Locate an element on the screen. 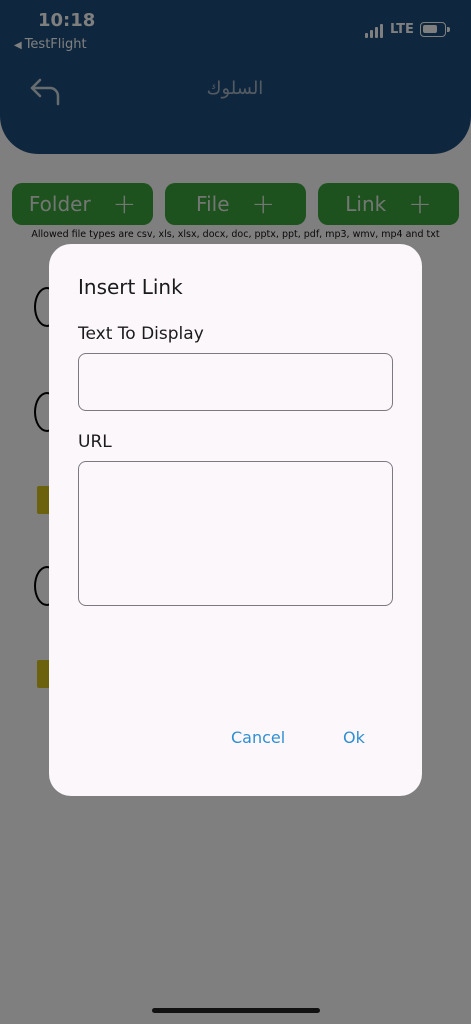  url-input is located at coordinates (235, 533).